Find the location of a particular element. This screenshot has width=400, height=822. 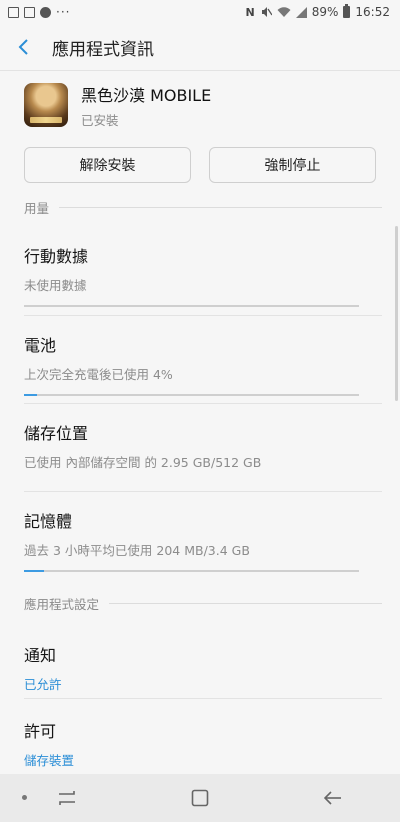

settings-section-header: 應用程式設定 is located at coordinates (203, 603).